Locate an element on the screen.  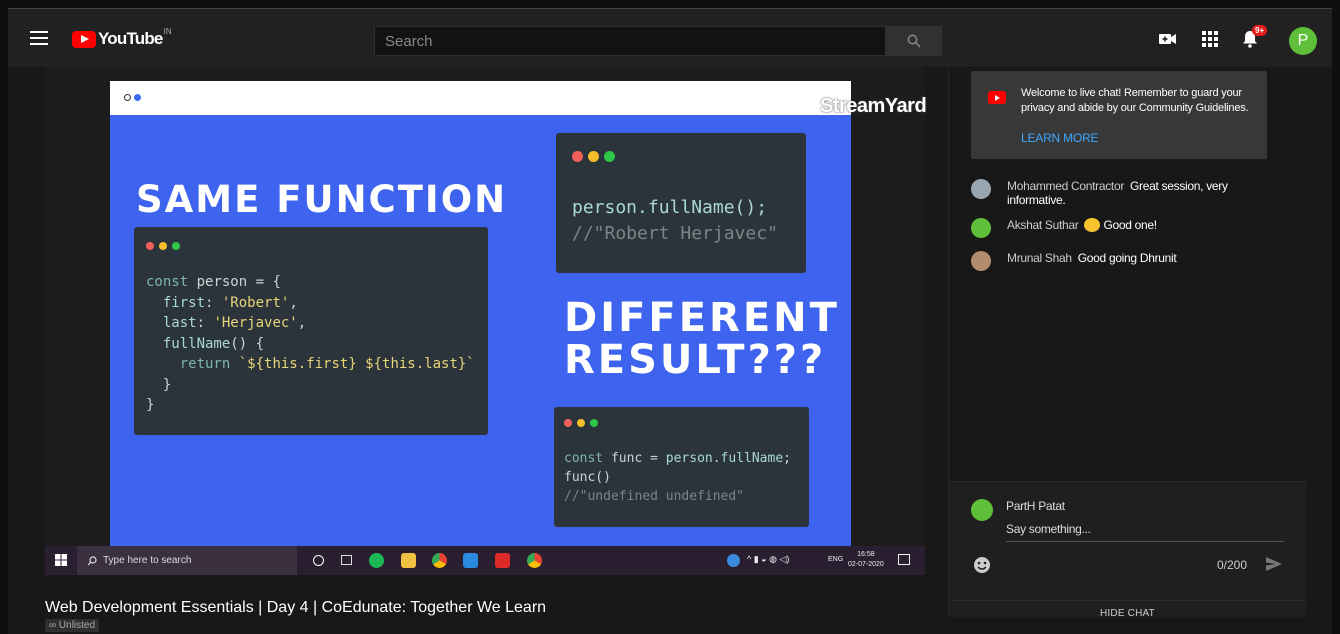
video-camera-icon is located at coordinates (1167, 39).